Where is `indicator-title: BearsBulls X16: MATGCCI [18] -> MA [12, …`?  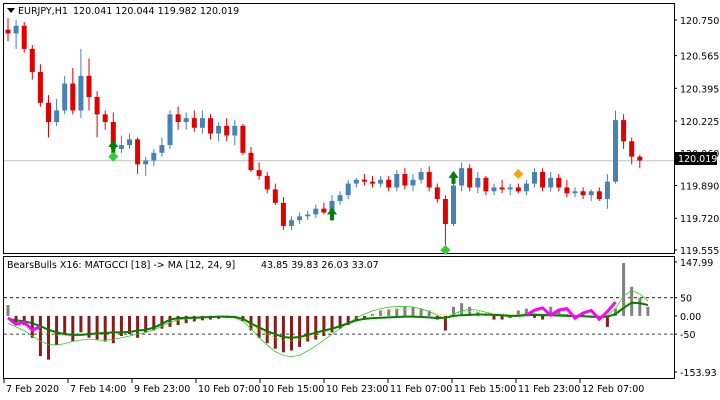
indicator-title: BearsBulls X16: MATGCCI [18] -> MA [12, … is located at coordinates (121, 265).